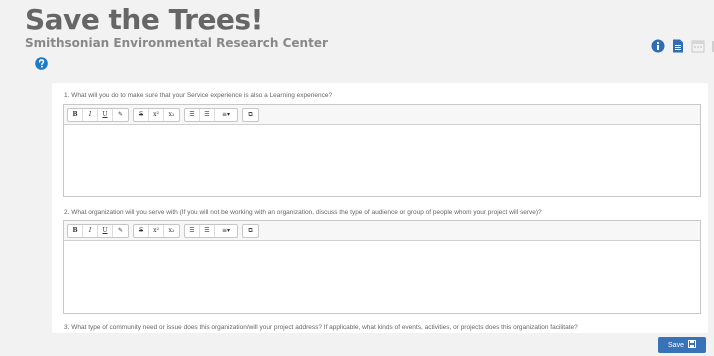  I want to click on save-label: Save, so click(676, 345).